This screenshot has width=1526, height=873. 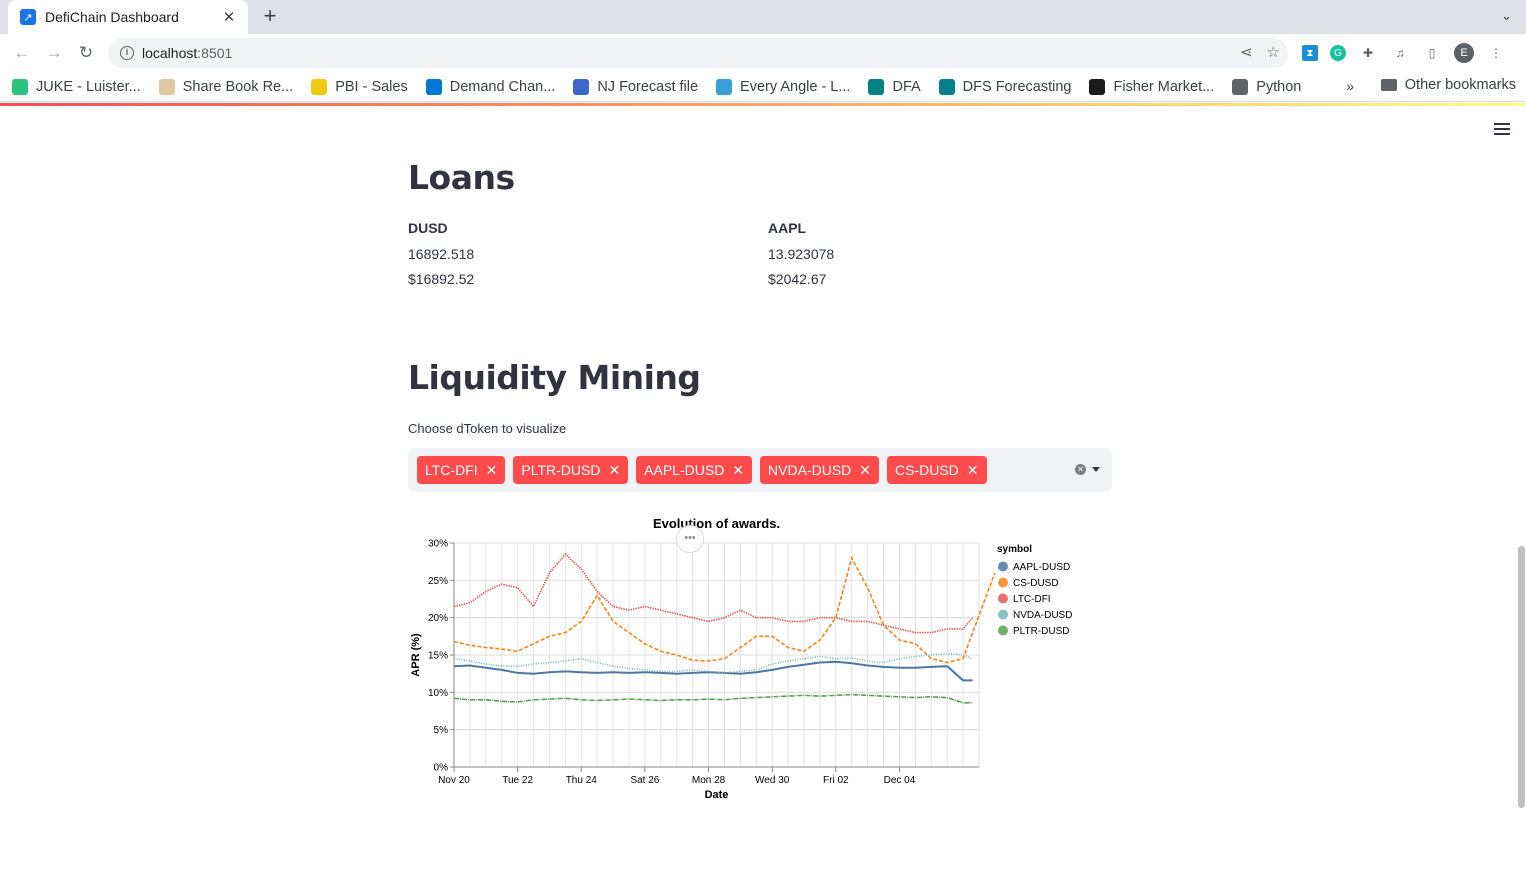 I want to click on chip-label: AAPL-DUSD, so click(x=684, y=470).